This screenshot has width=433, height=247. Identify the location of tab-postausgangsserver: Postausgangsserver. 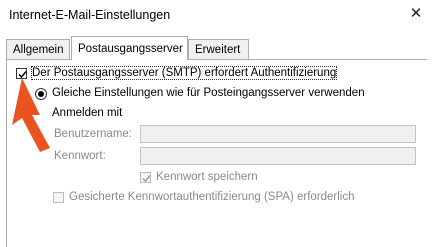
(129, 48).